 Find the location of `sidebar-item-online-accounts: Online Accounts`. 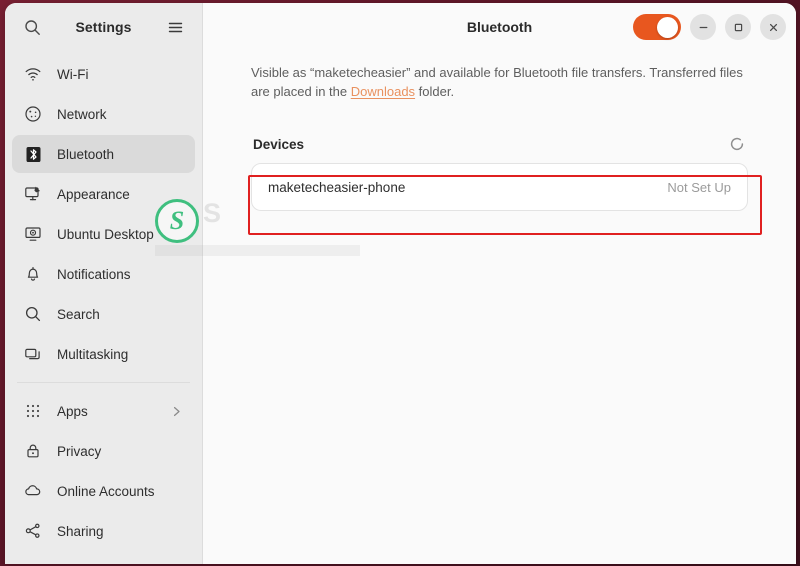

sidebar-item-online-accounts: Online Accounts is located at coordinates (103, 491).